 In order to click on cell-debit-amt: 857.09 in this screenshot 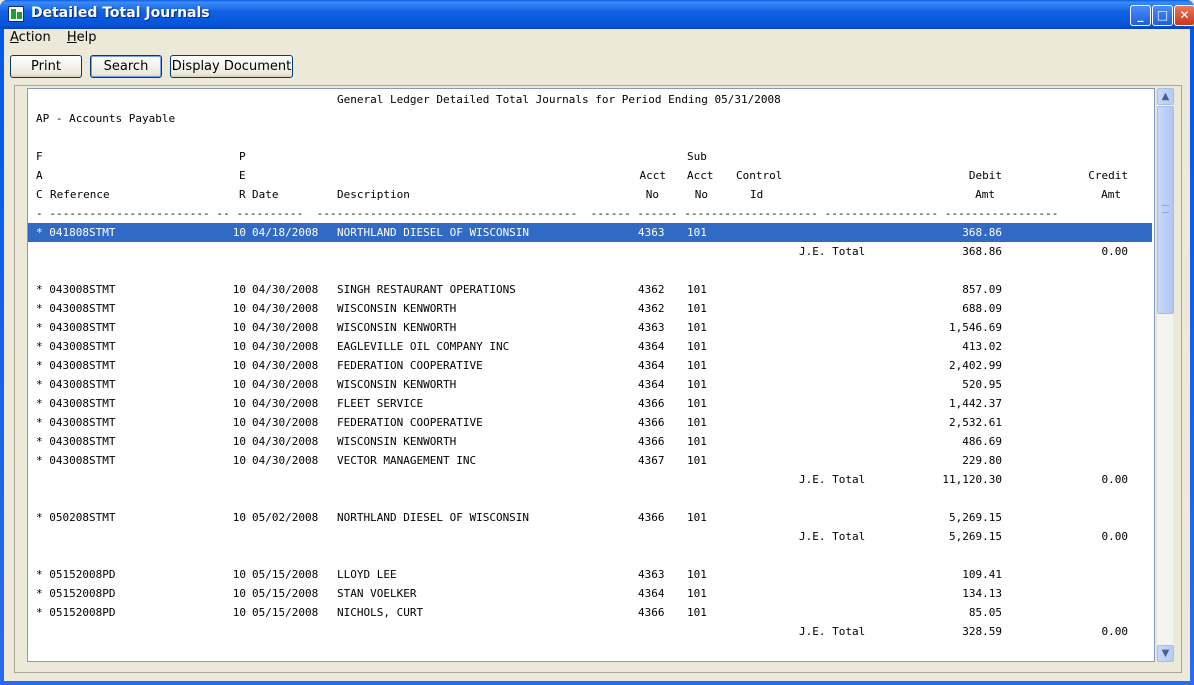, I will do `click(982, 289)`.